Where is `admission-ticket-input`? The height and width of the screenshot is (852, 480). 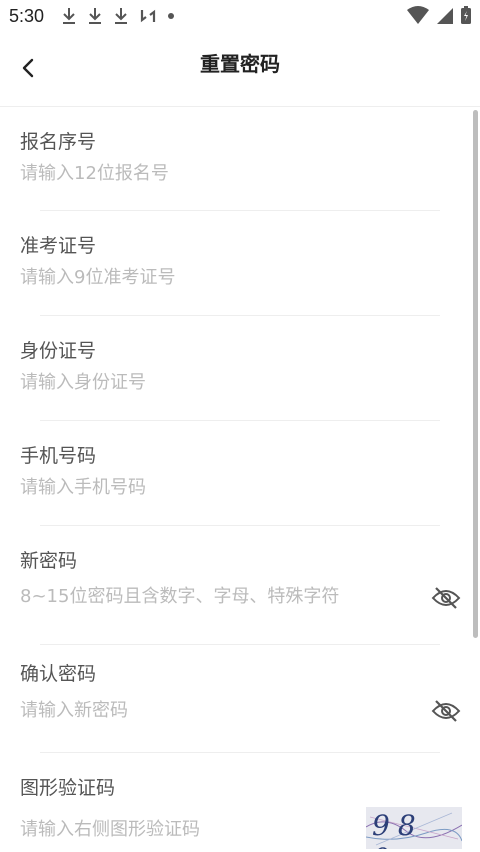 admission-ticket-input is located at coordinates (220, 277).